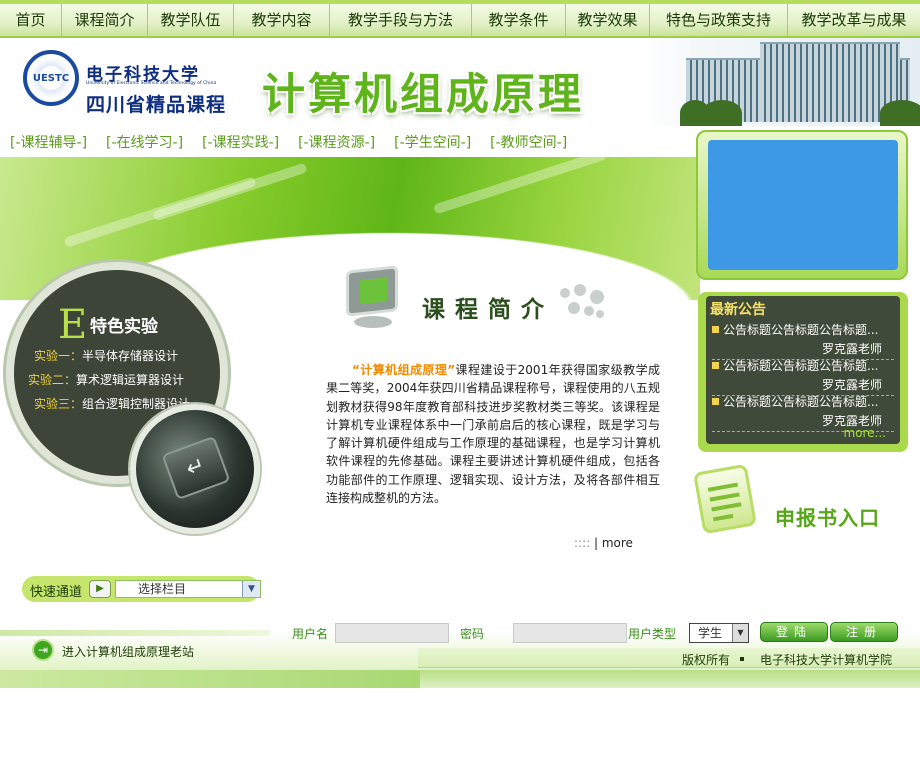 The image size is (920, 764). I want to click on nav-teaching-effect: 教学效果, so click(608, 20).